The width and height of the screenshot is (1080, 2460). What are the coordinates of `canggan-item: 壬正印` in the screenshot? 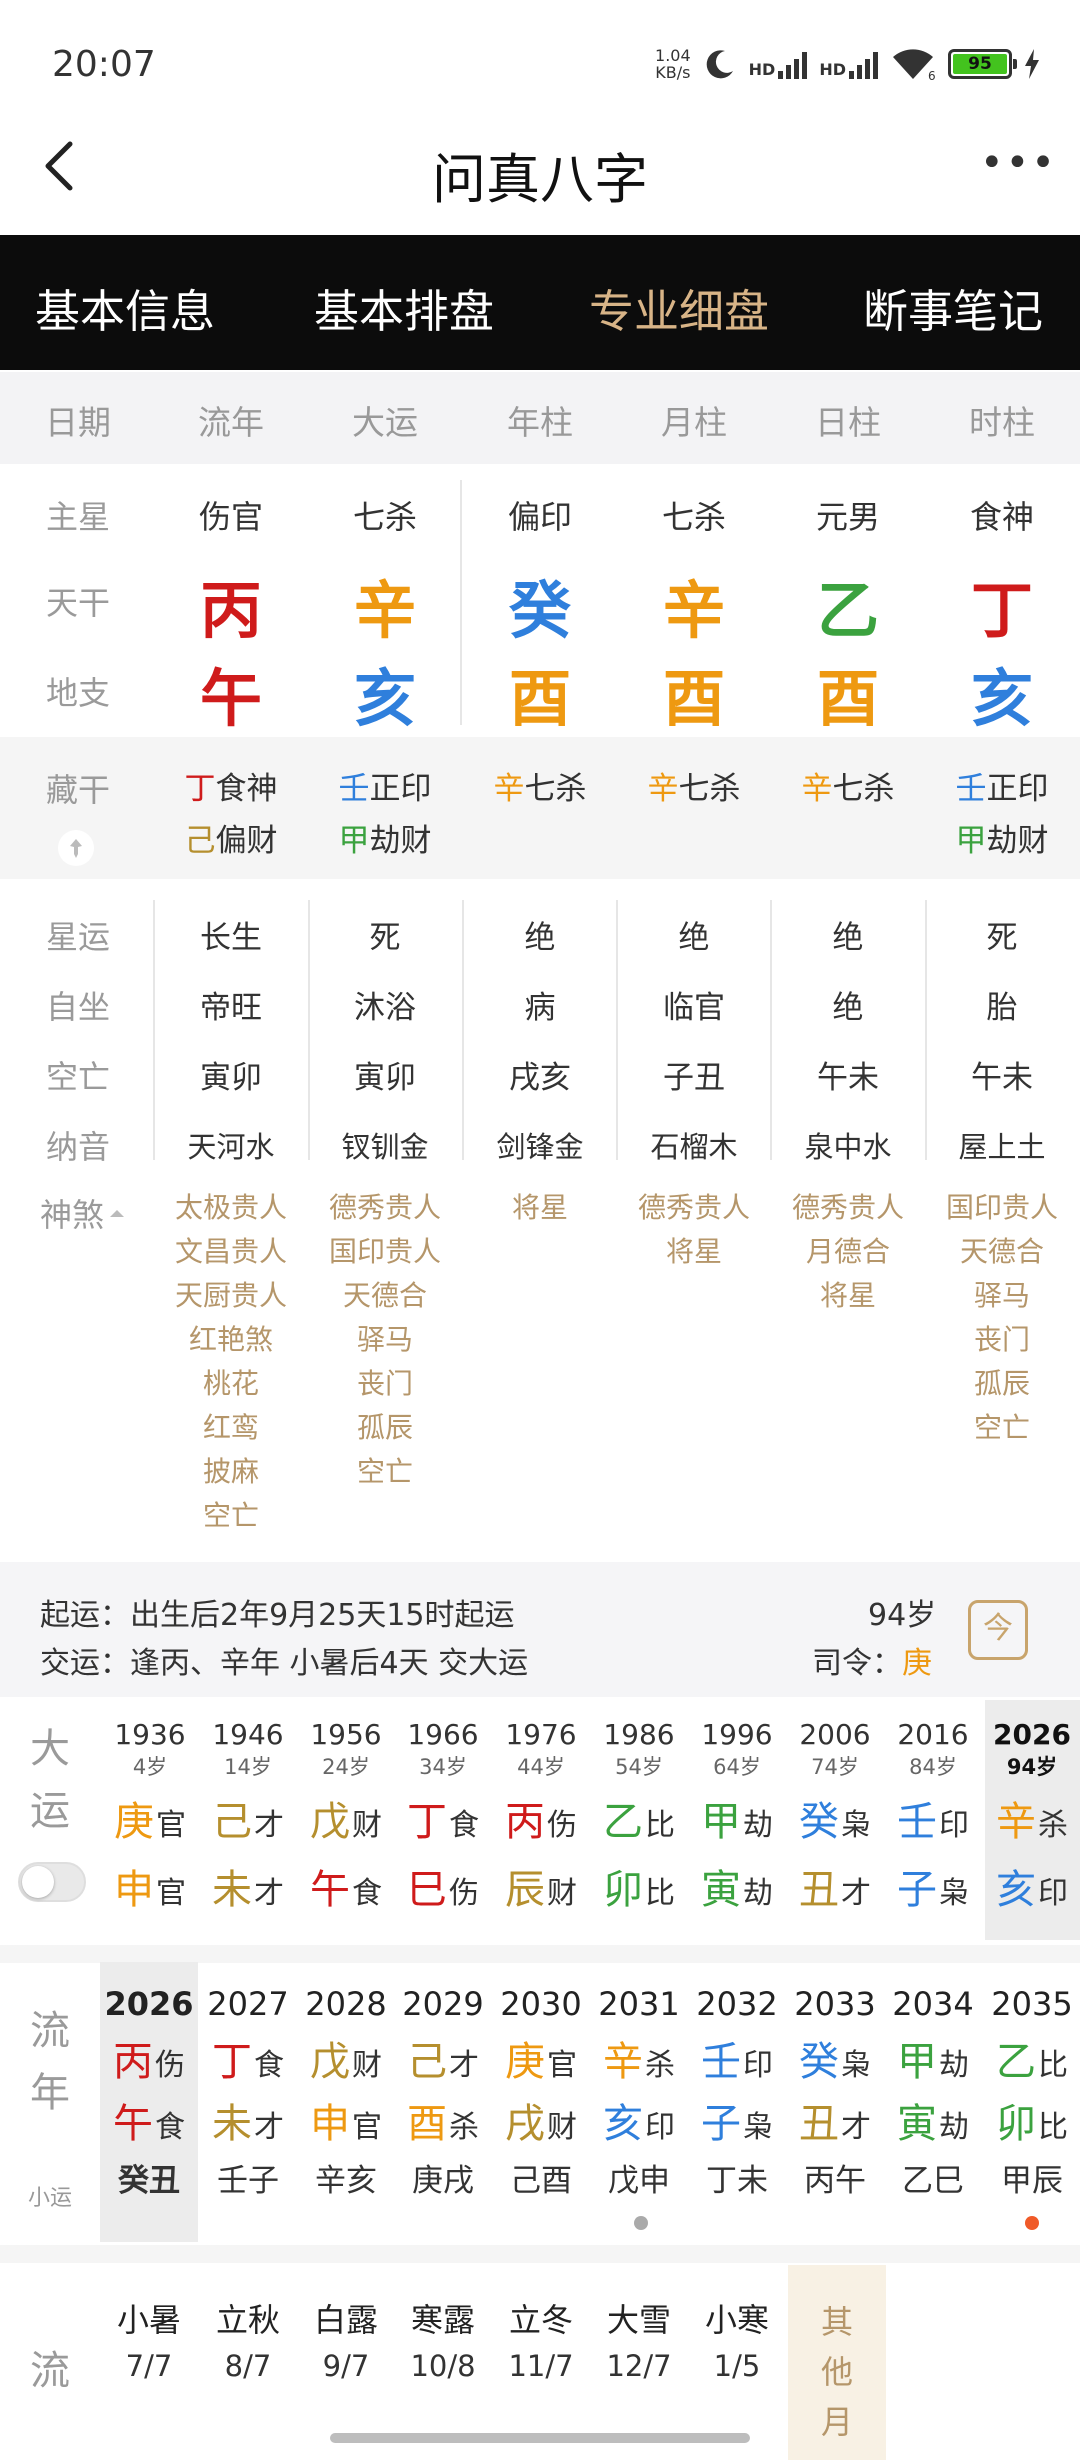 It's located at (385, 789).